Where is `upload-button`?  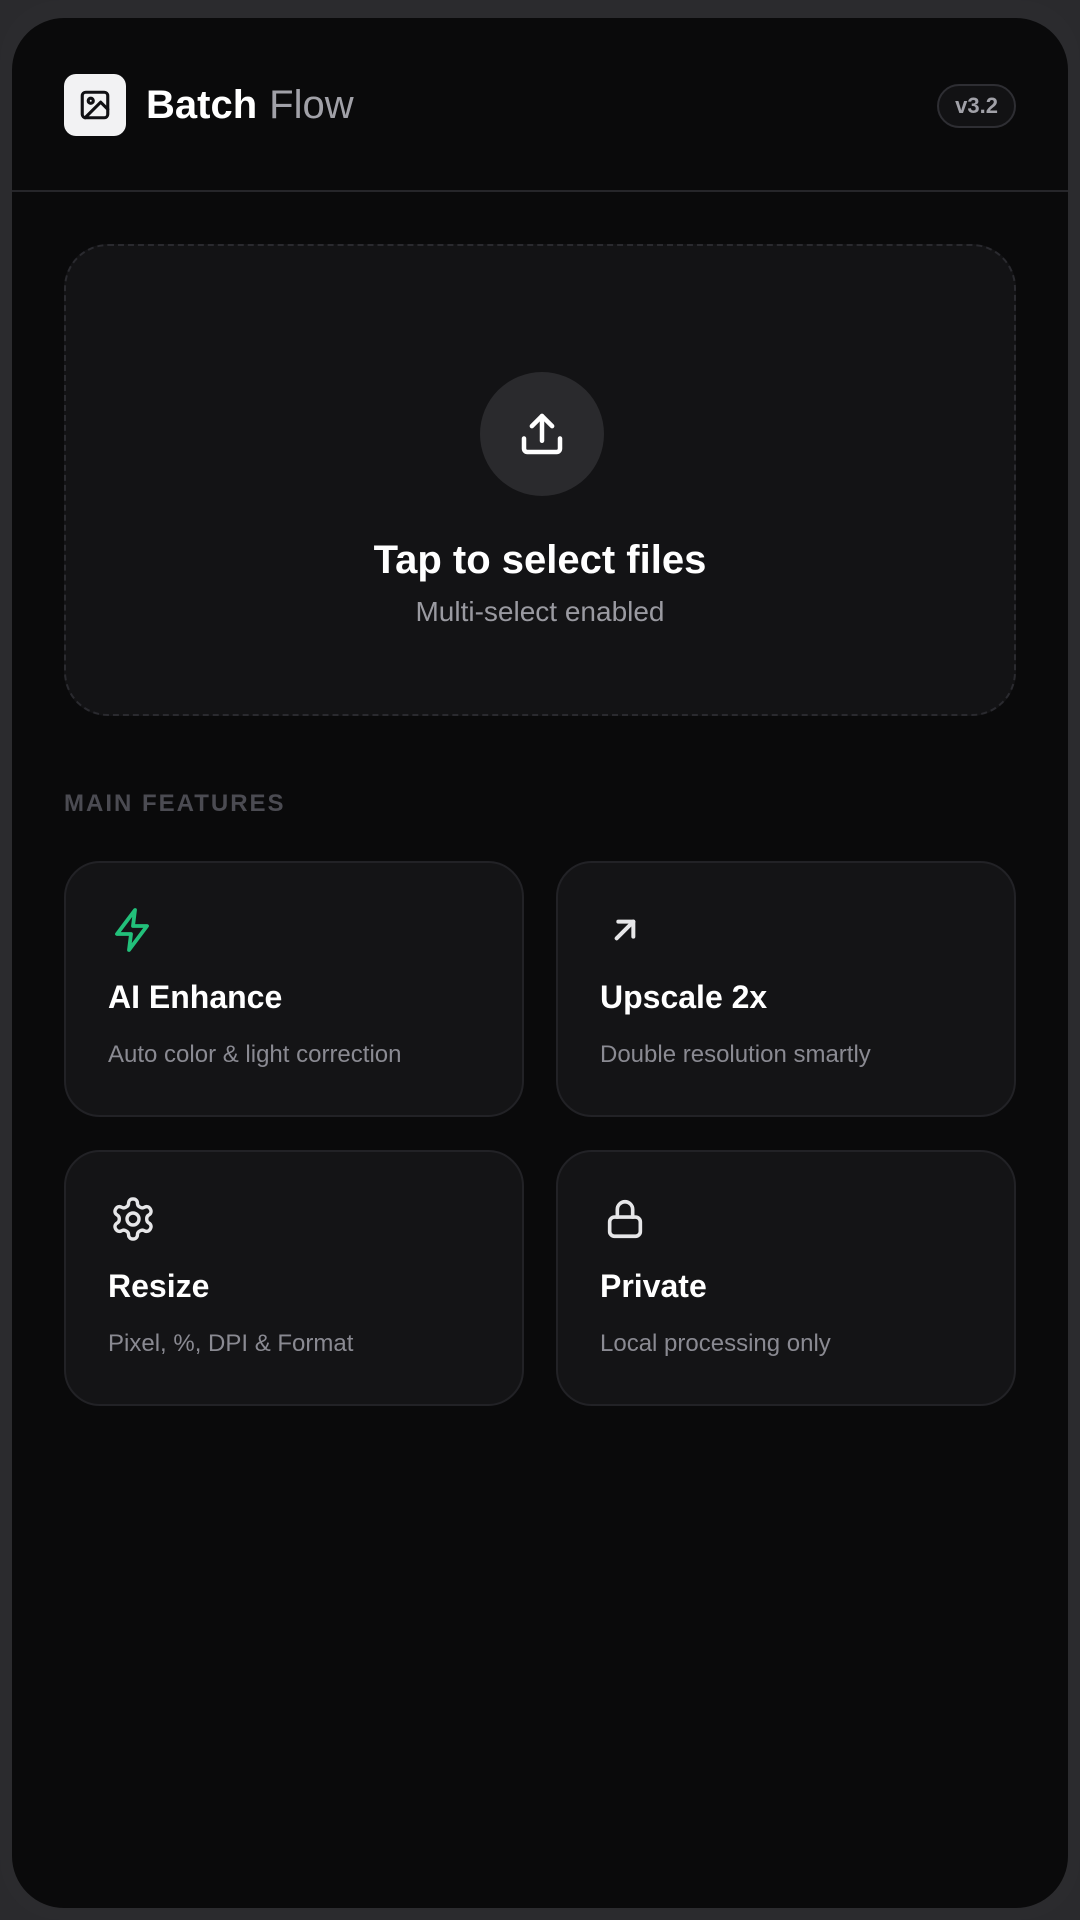 upload-button is located at coordinates (542, 434).